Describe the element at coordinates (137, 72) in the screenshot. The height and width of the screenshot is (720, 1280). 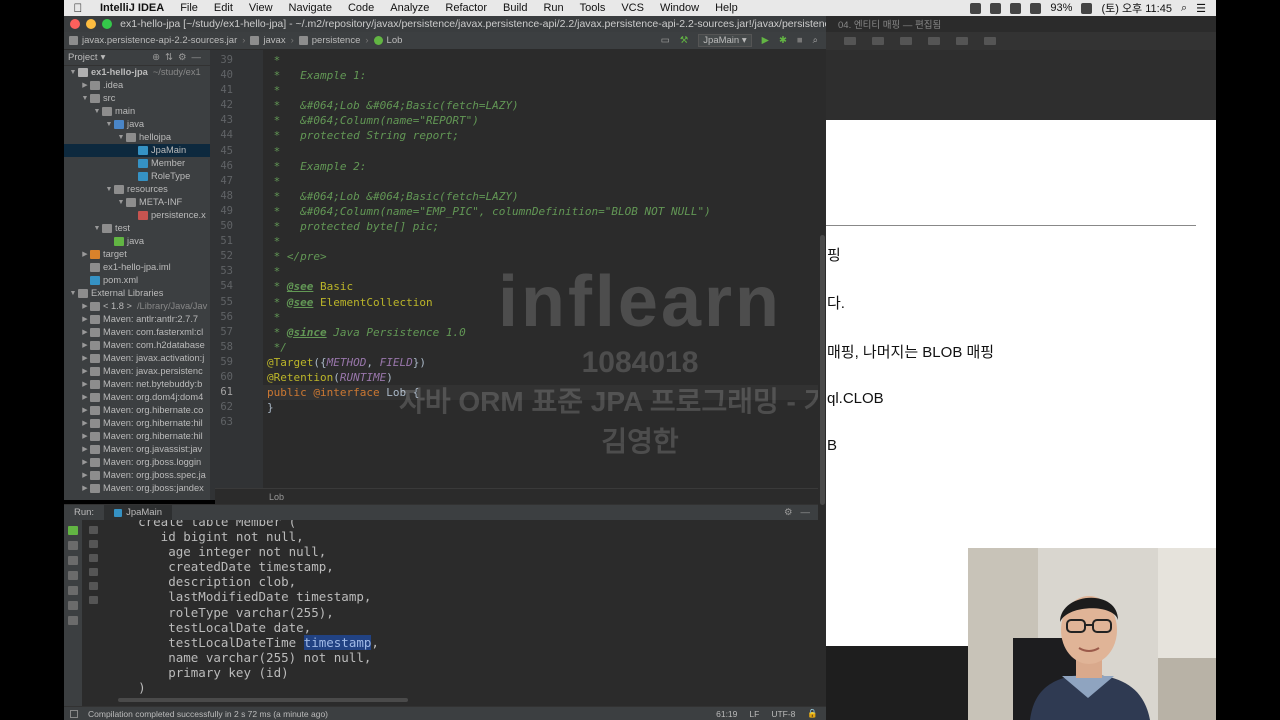
I see `tree-item: ▼ ex1-hello-jpa ~/study/ex1` at that location.